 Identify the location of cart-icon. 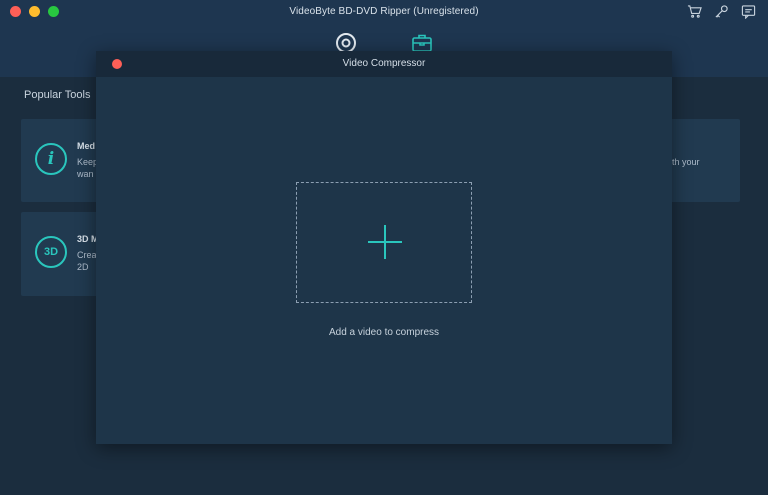
(694, 11).